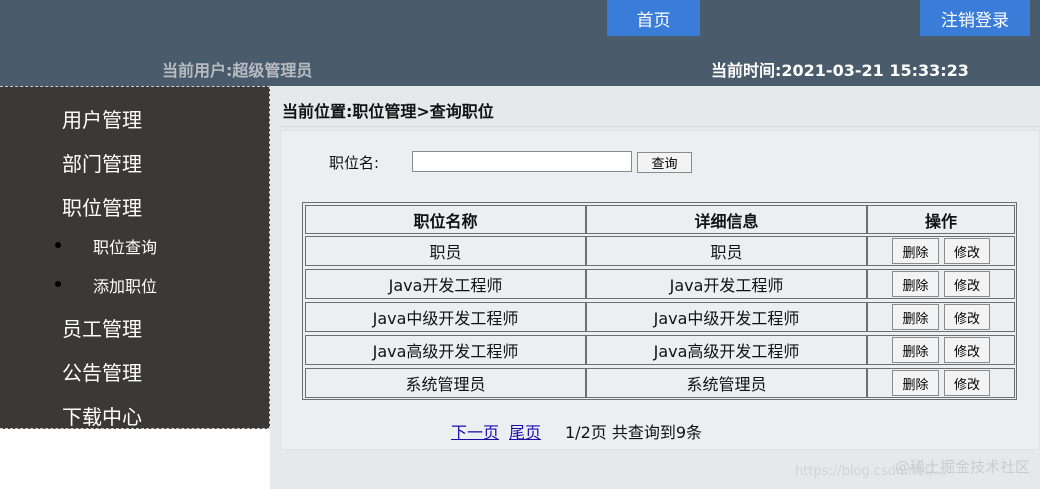 The image size is (1040, 489). Describe the element at coordinates (525, 431) in the screenshot. I see `last-page-link: 尾页` at that location.